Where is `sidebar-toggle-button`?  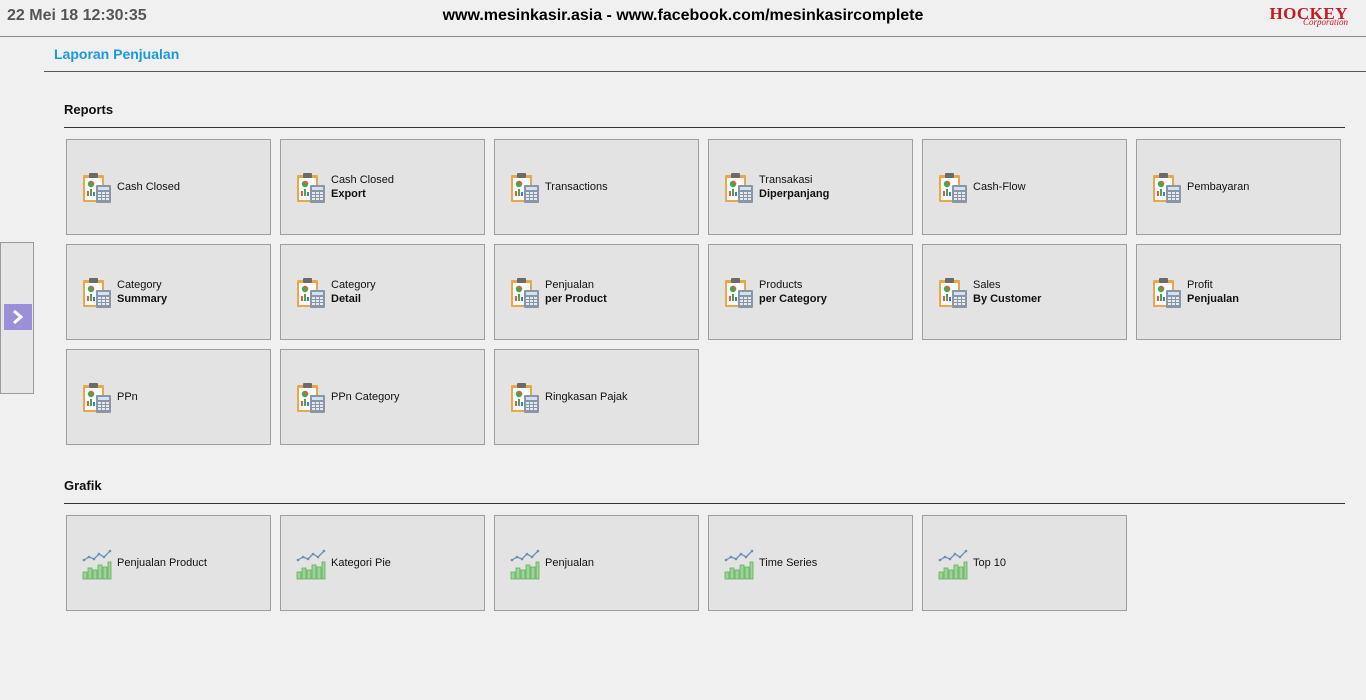
sidebar-toggle-button is located at coordinates (17, 318).